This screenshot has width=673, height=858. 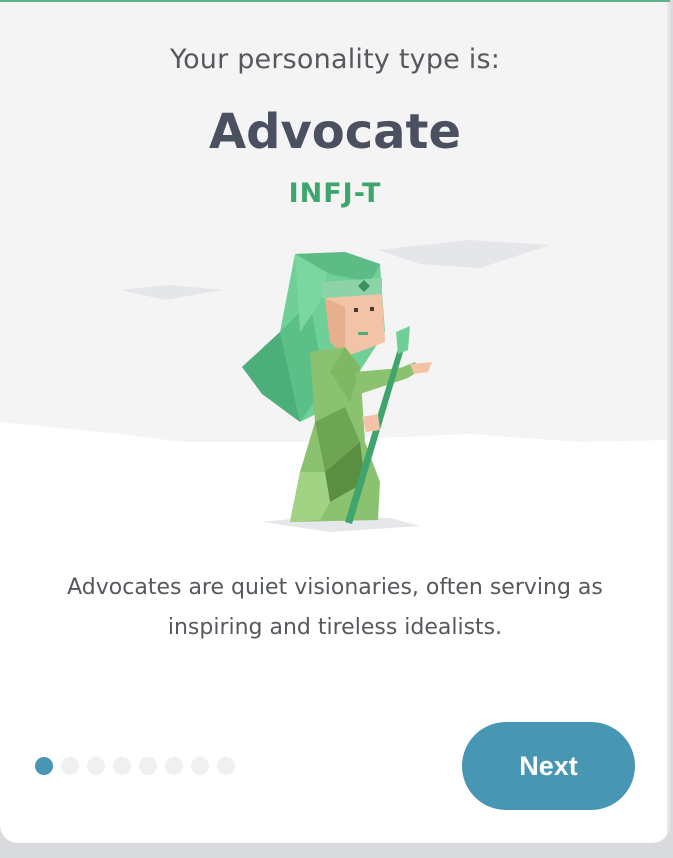 I want to click on personality-type-name: Advocate, so click(x=335, y=132).